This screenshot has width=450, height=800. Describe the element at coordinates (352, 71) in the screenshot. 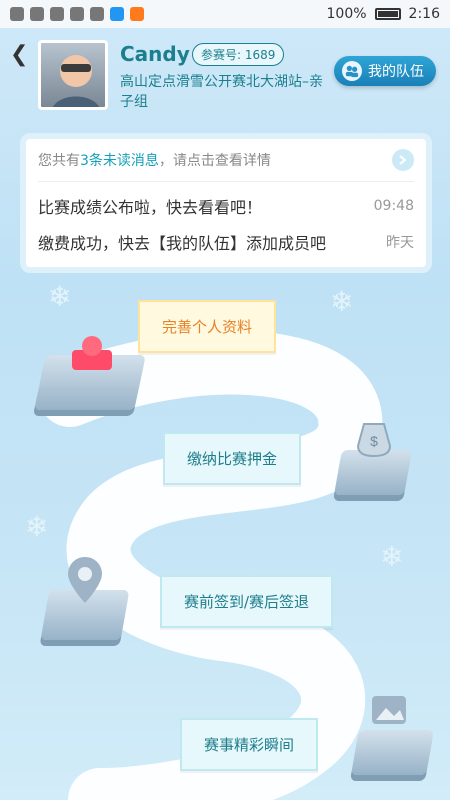

I see `team-icon` at that location.